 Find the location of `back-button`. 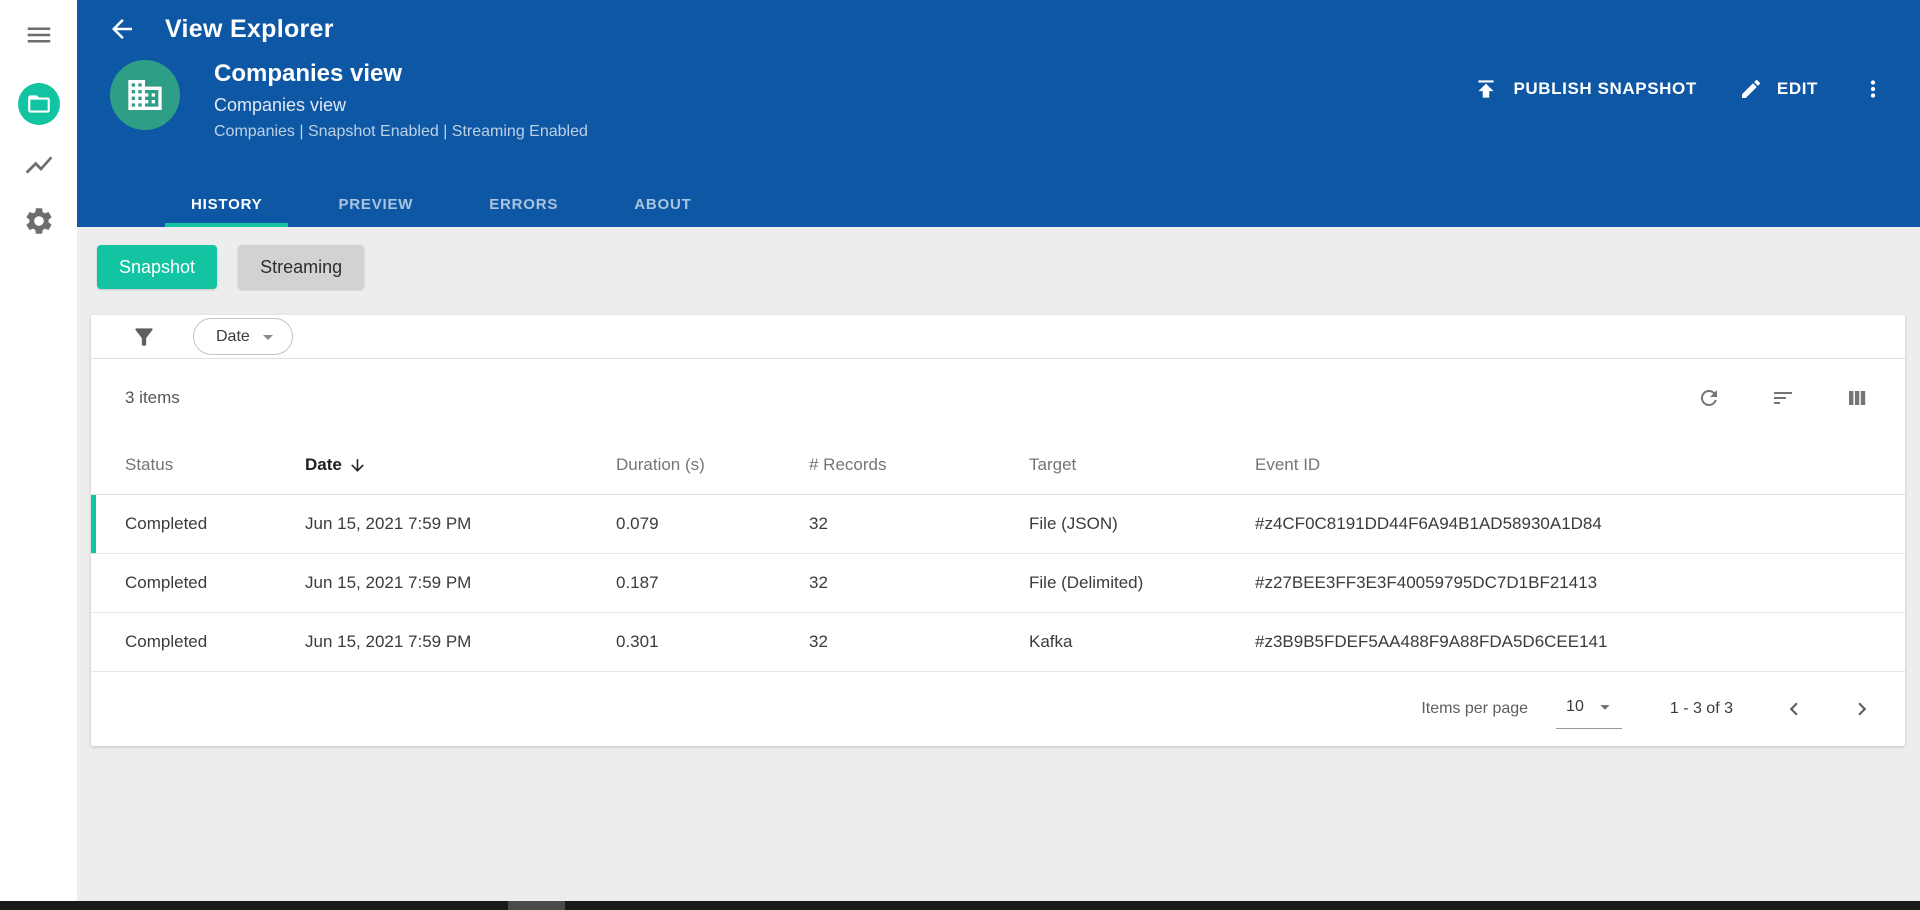

back-button is located at coordinates (122, 29).